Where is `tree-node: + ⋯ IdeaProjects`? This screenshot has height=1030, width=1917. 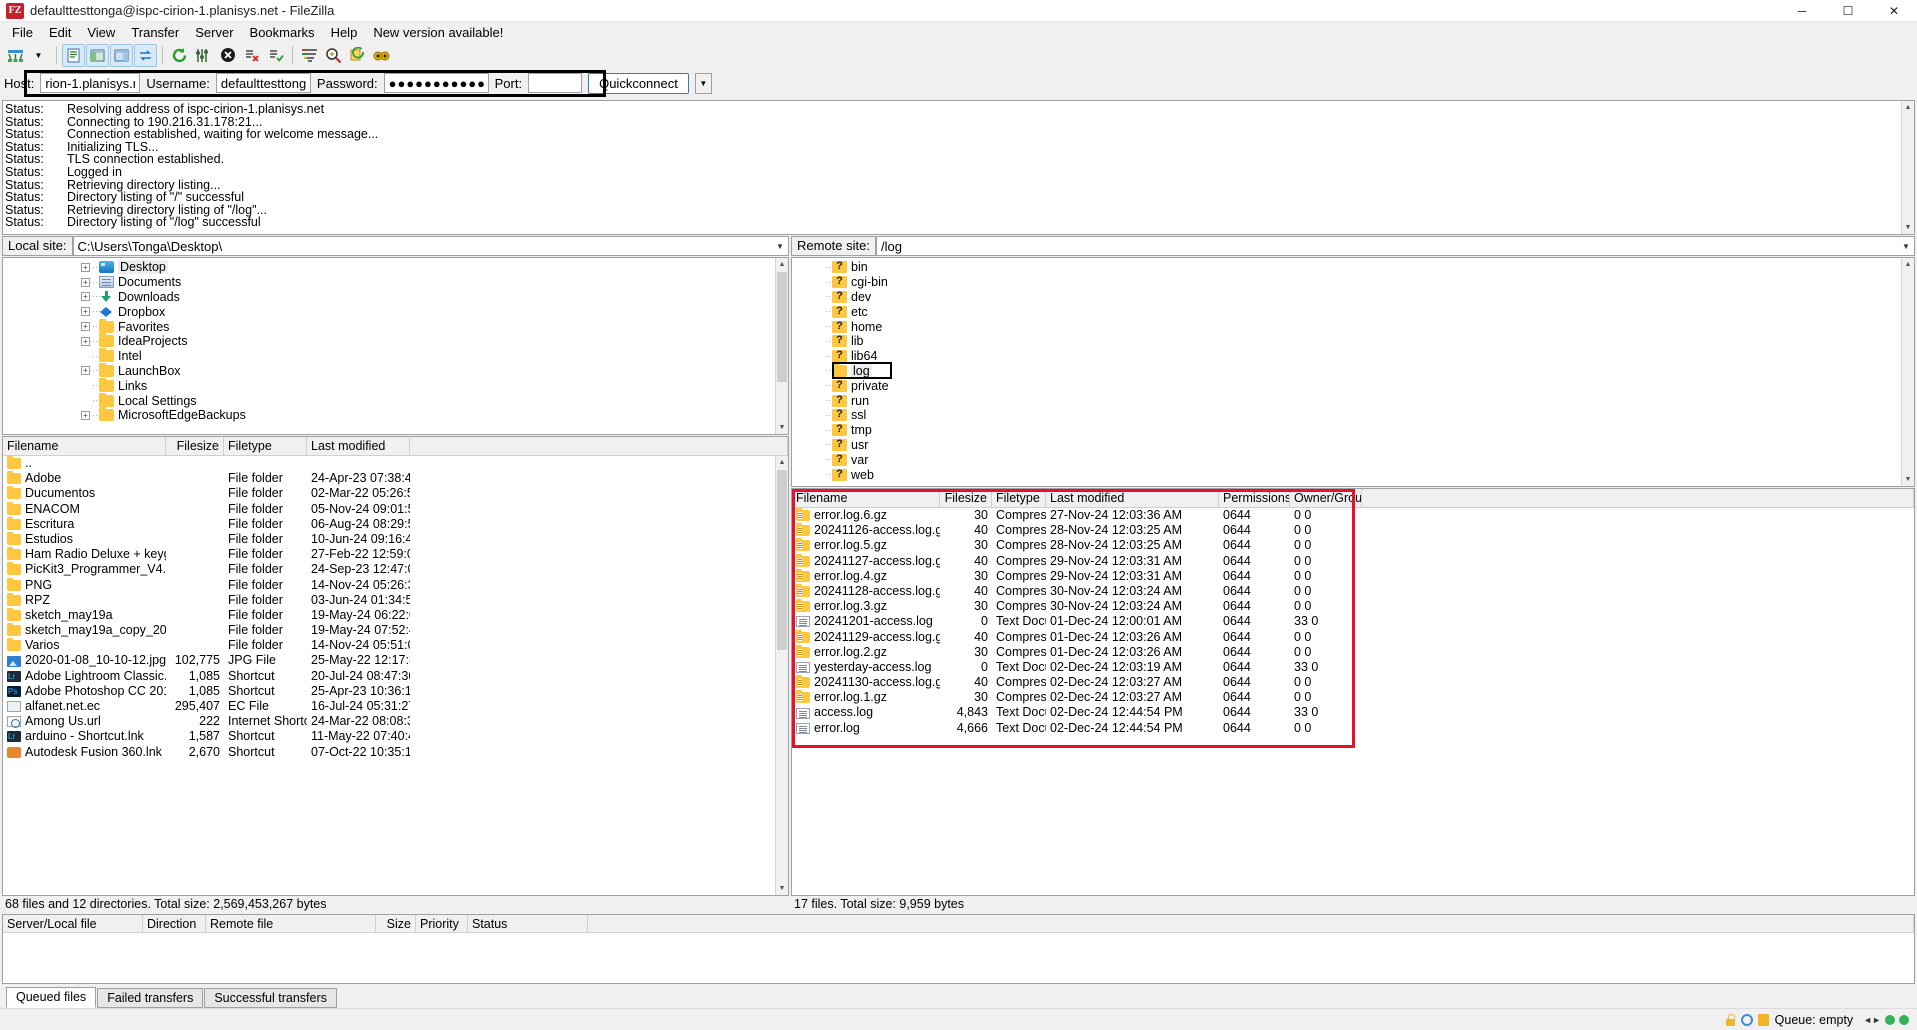
tree-node: + ⋯ IdeaProjects is located at coordinates (389, 341).